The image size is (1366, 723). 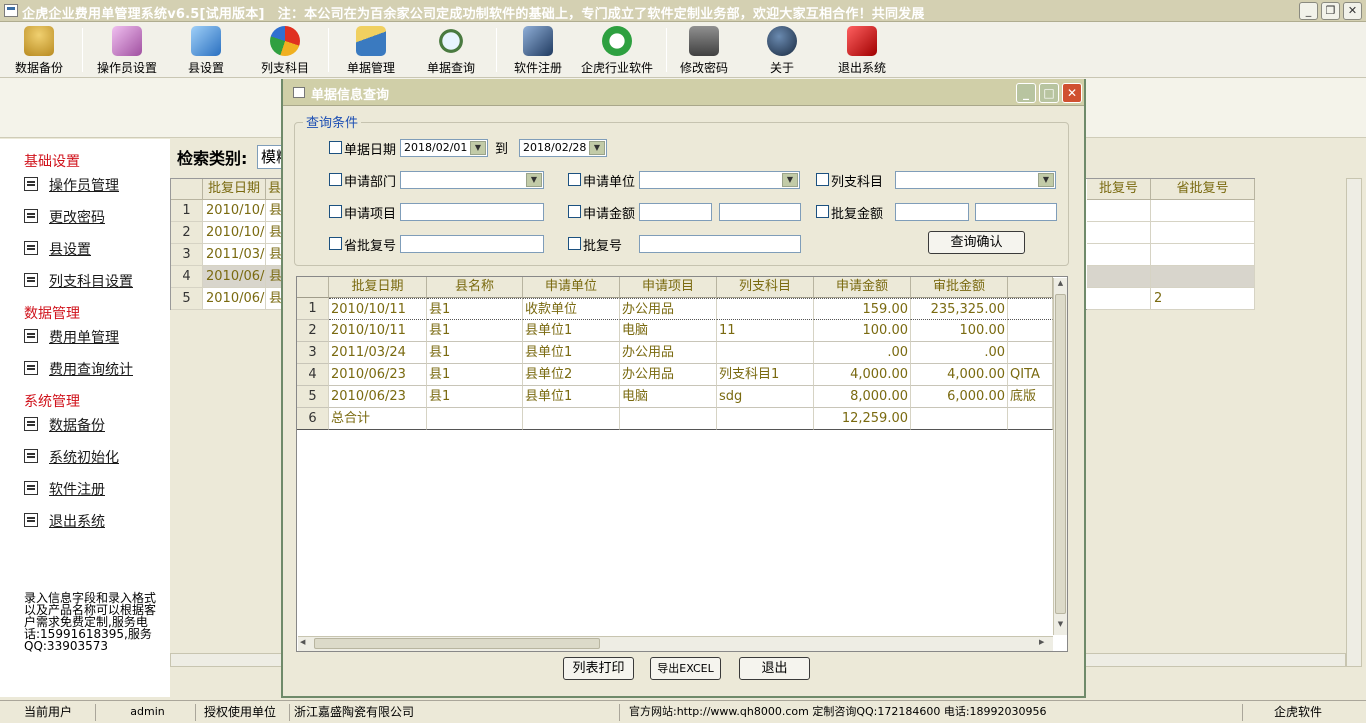 I want to click on close-button: ✕, so click(x=1352, y=11).